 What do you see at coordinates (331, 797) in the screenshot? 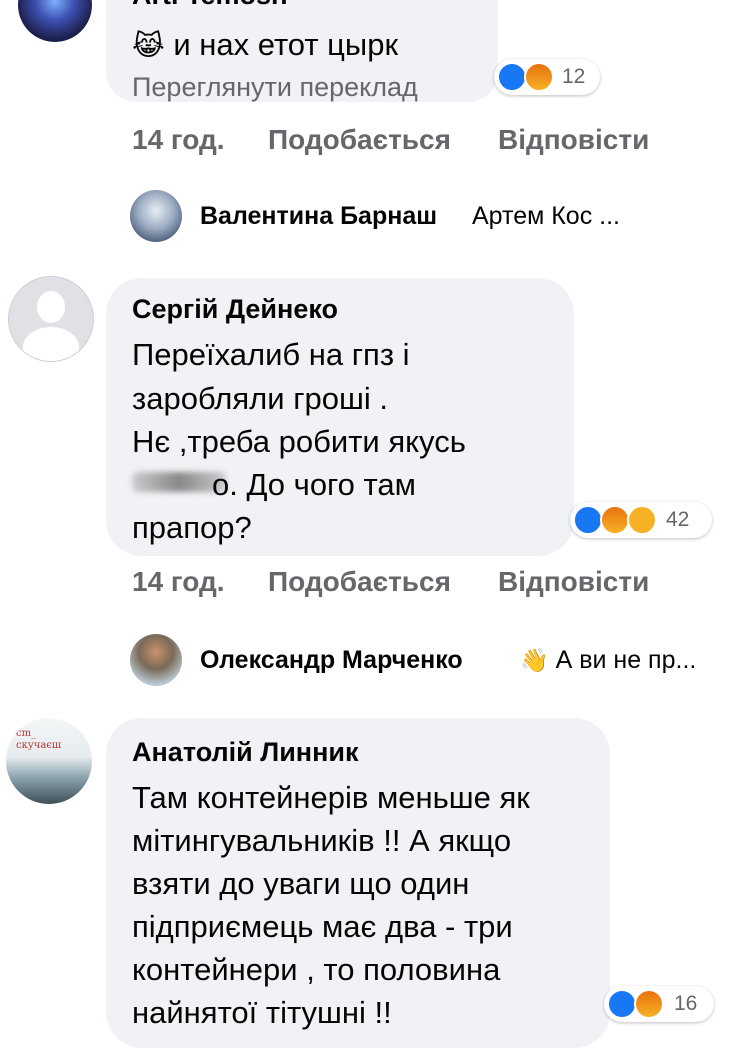
I see `comment-line: Там контейнерів меньше як` at bounding box center [331, 797].